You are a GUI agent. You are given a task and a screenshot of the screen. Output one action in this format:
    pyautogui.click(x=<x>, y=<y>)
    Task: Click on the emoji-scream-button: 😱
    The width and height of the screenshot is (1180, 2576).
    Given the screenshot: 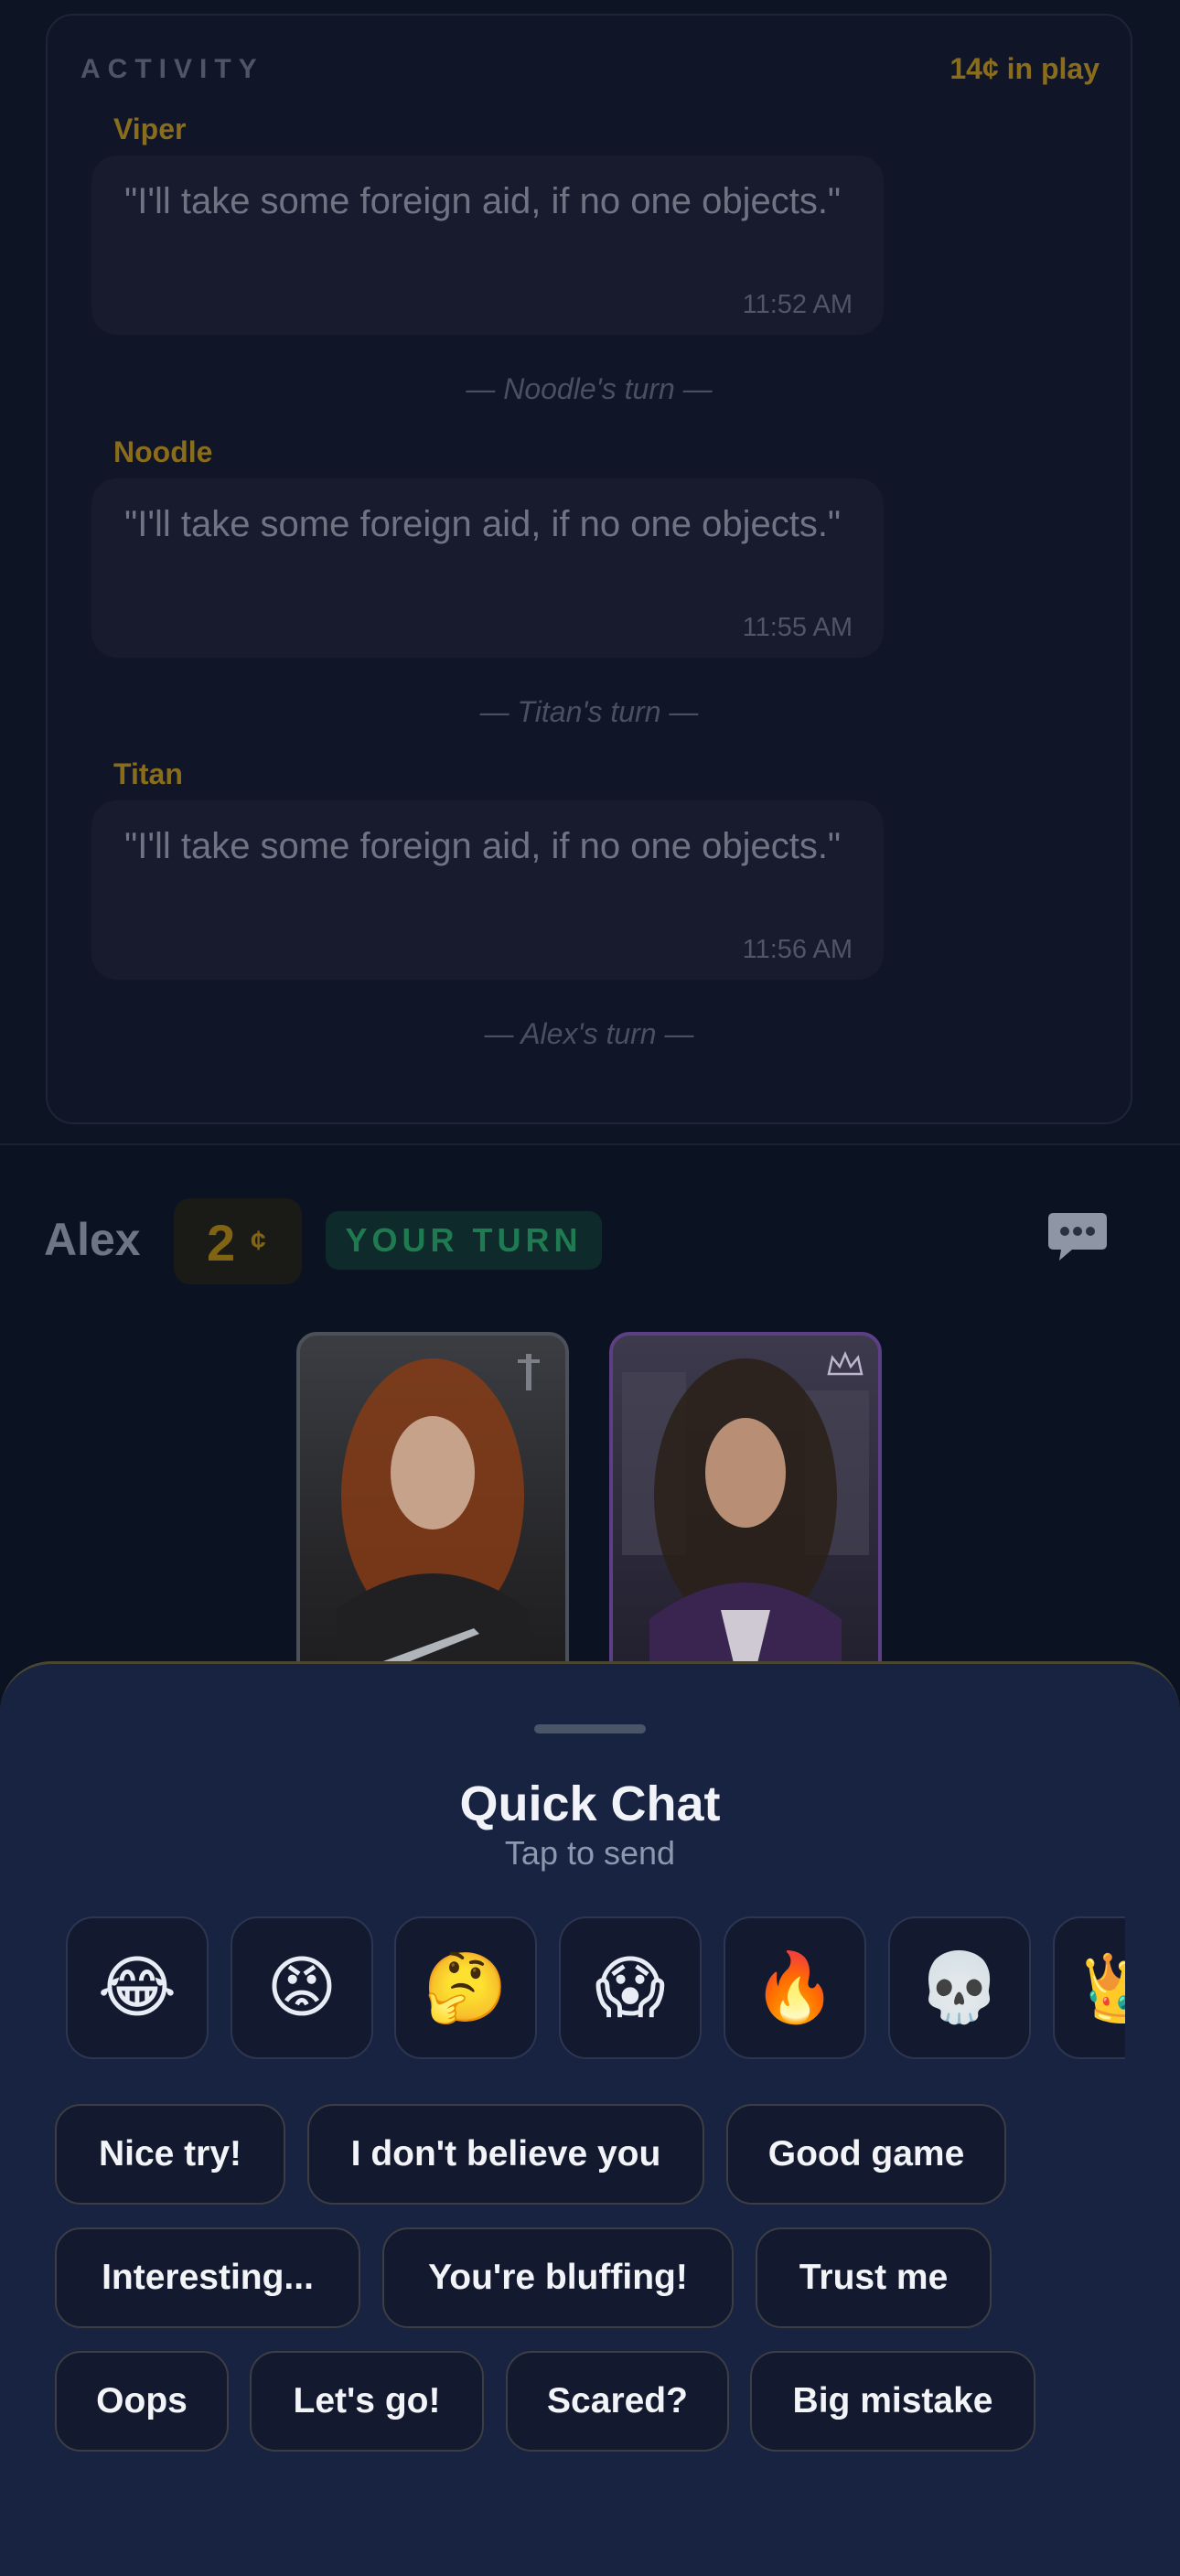 What is the action you would take?
    pyautogui.click(x=630, y=1988)
    